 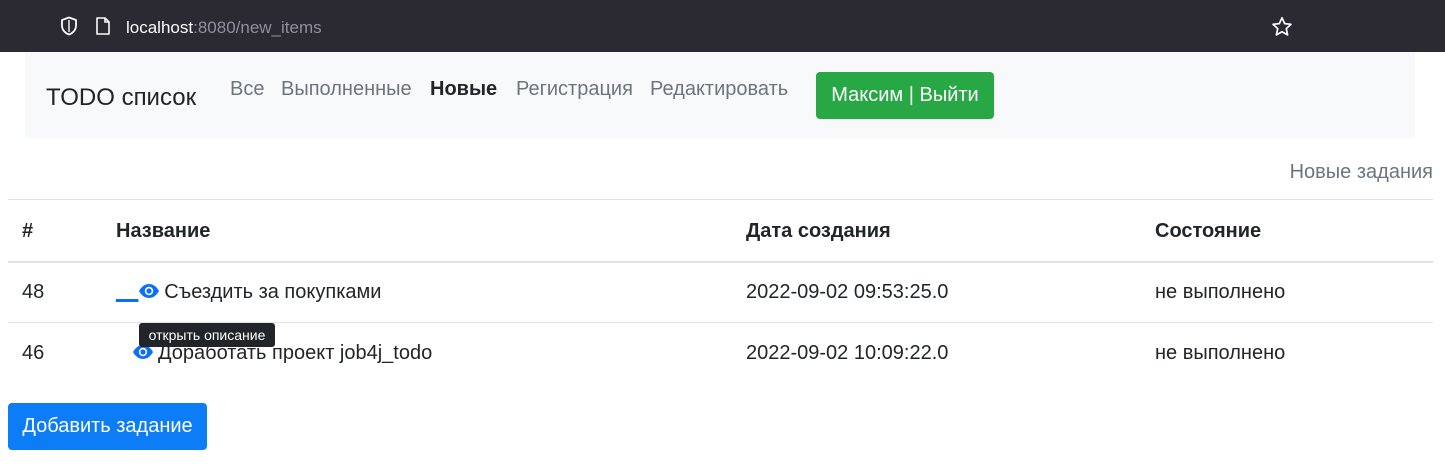 I want to click on add-task-button: Добавить задание, so click(x=107, y=426).